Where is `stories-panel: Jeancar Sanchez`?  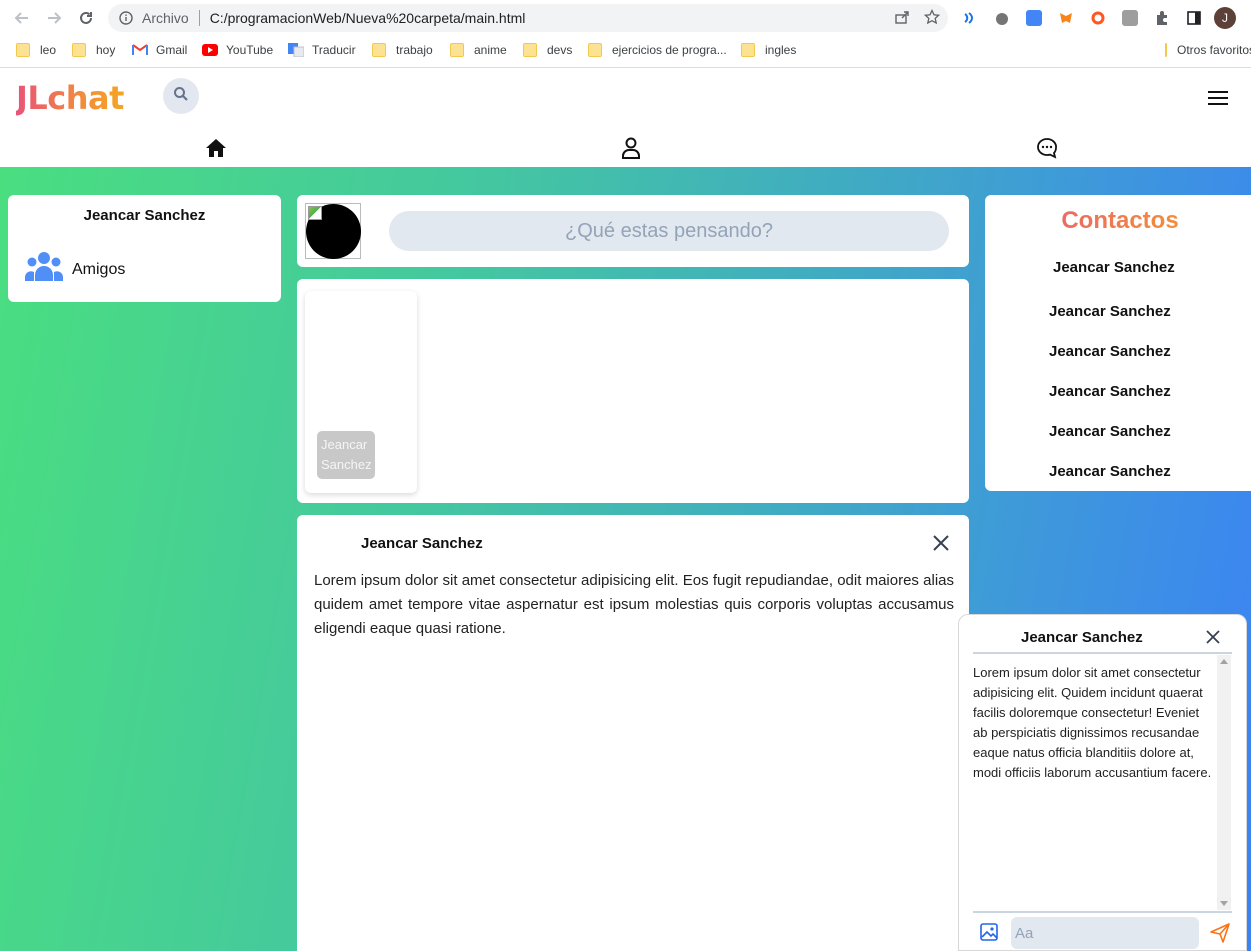 stories-panel: Jeancar Sanchez is located at coordinates (633, 391).